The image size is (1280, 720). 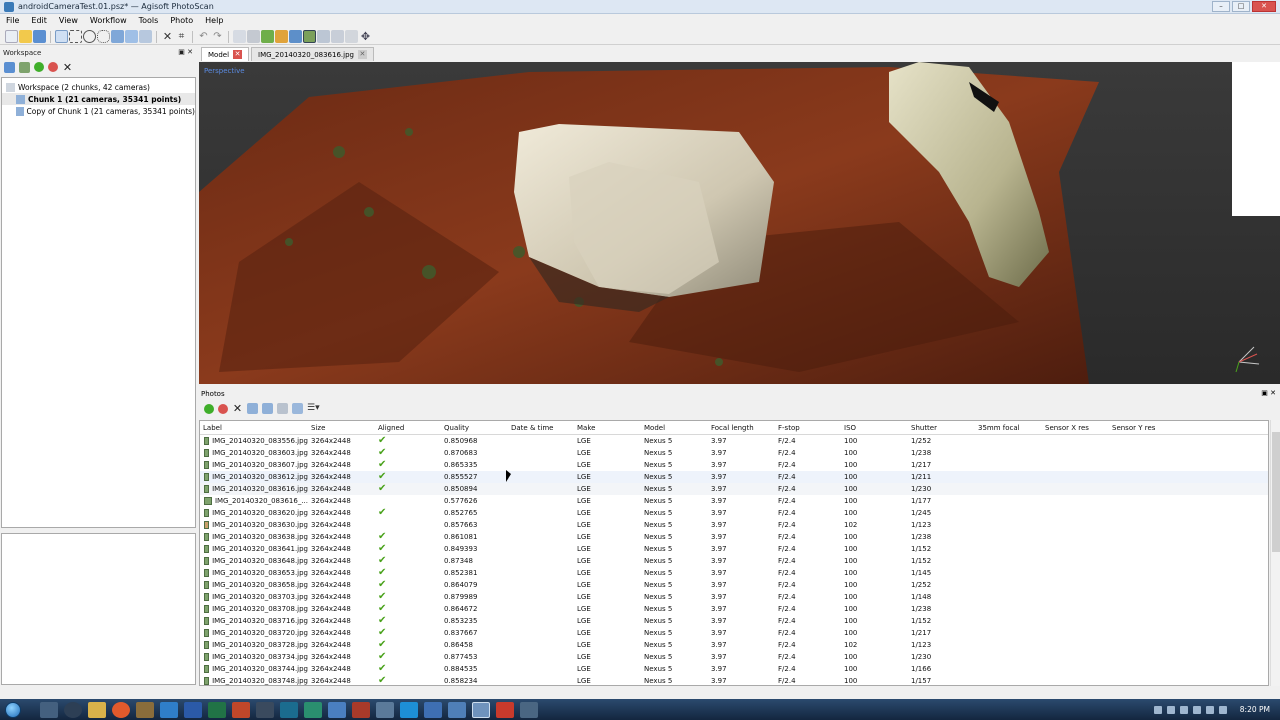 What do you see at coordinates (97, 709) in the screenshot?
I see `explorer-icon` at bounding box center [97, 709].